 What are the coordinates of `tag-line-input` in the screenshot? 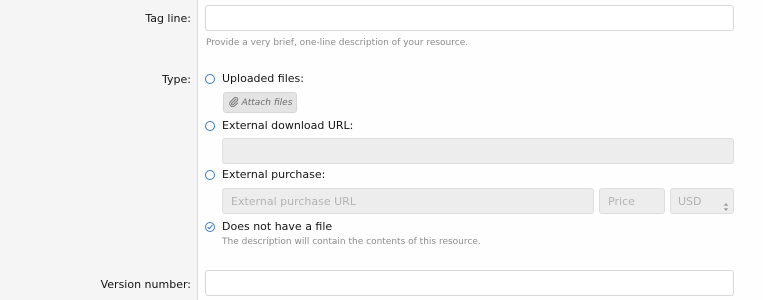 It's located at (469, 18).